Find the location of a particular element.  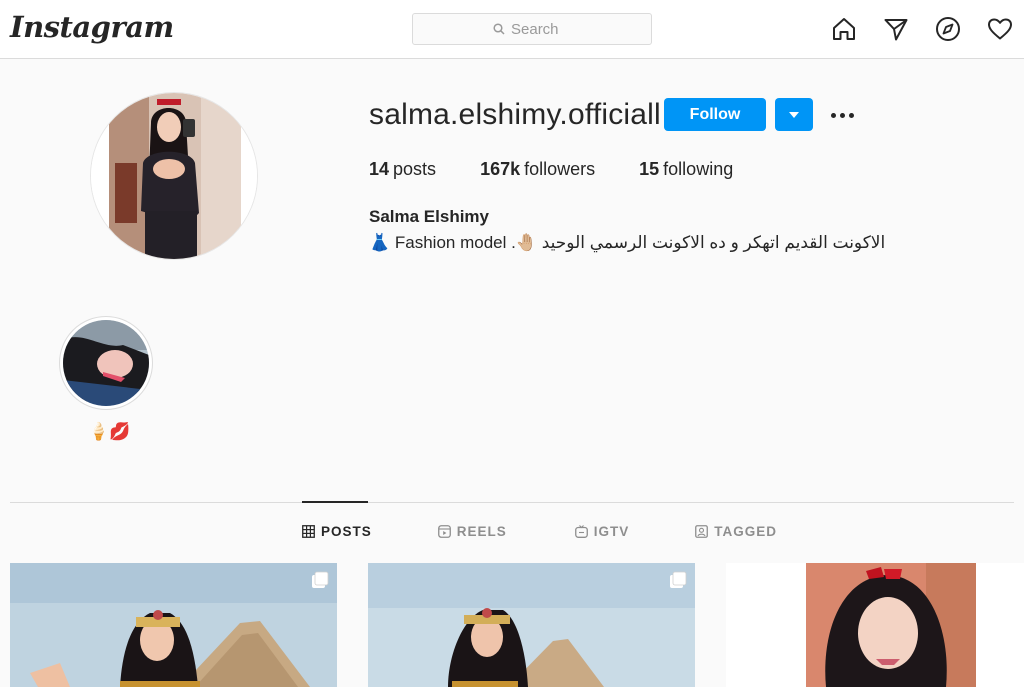

follow-button: Follow is located at coordinates (715, 114).